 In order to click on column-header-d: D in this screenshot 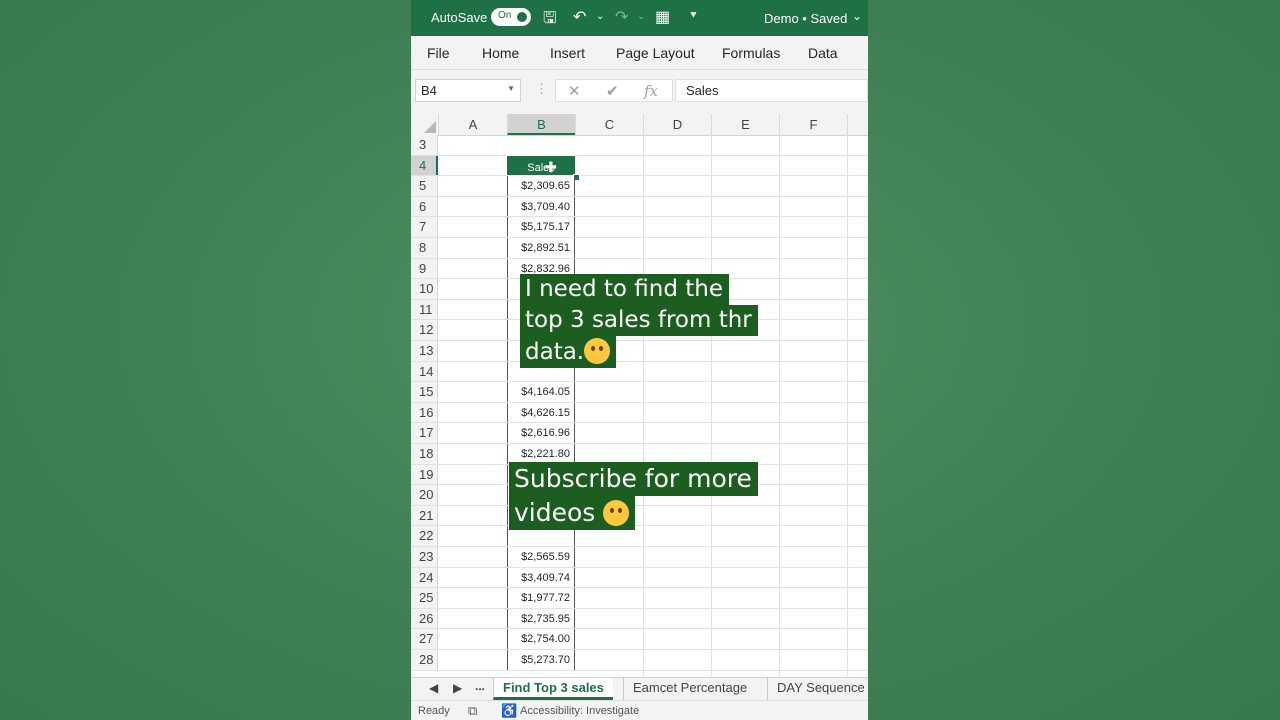, I will do `click(677, 124)`.